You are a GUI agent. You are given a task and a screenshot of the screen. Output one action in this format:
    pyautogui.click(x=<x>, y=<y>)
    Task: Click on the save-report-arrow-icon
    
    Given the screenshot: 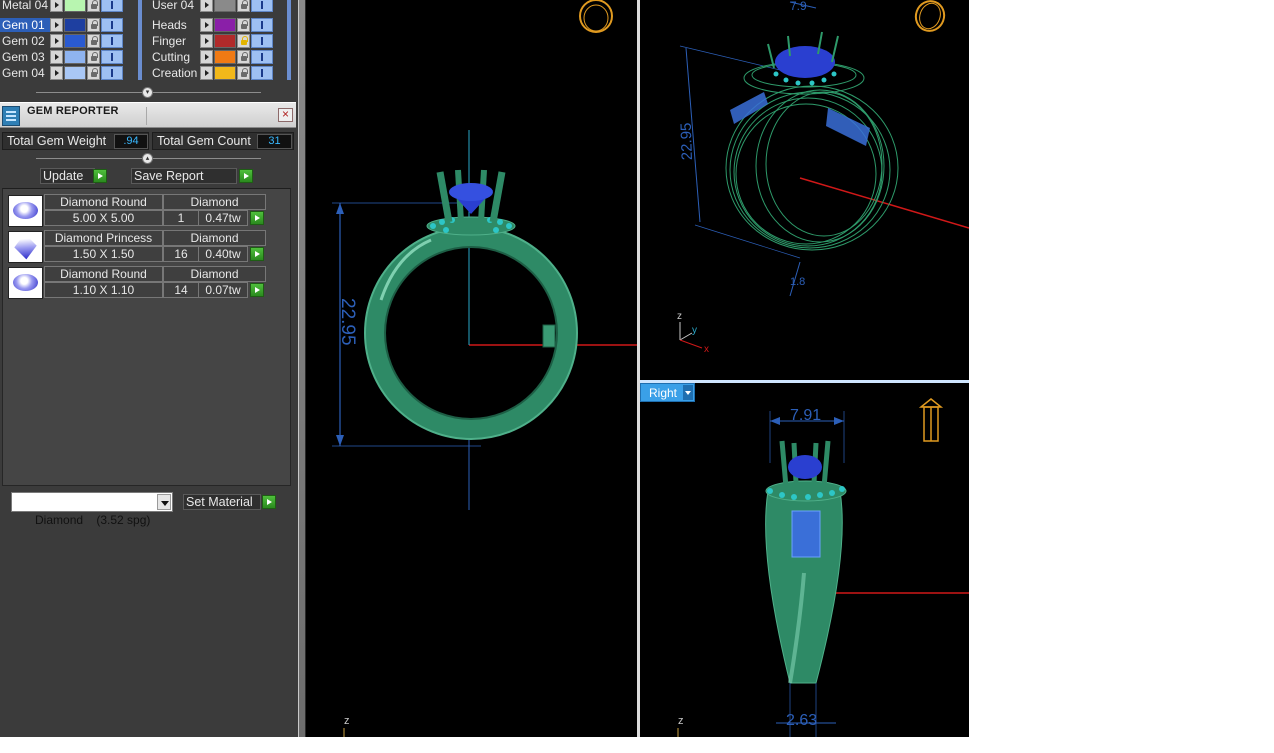 What is the action you would take?
    pyautogui.click(x=246, y=176)
    